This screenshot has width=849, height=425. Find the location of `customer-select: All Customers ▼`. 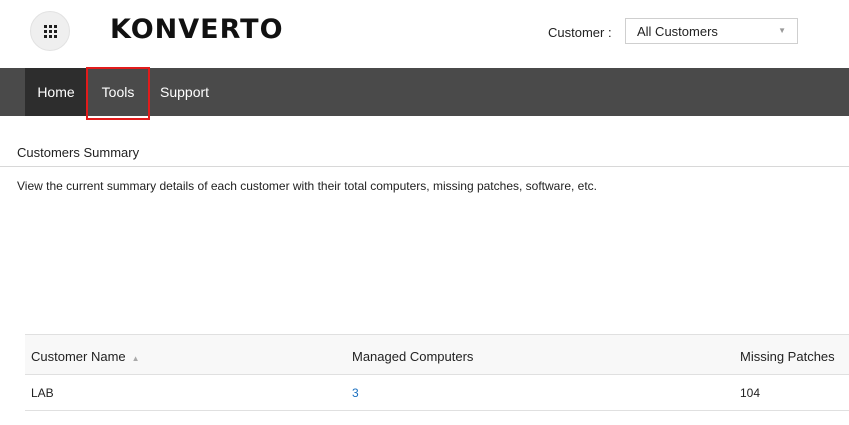

customer-select: All Customers ▼ is located at coordinates (711, 31).